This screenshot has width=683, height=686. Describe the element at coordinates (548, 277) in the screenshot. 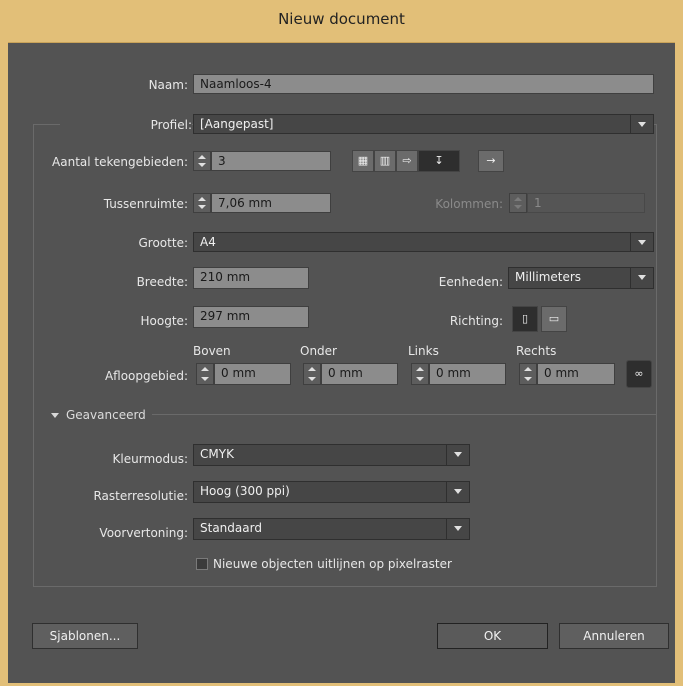

I see `eenheden-value: Millimeters` at that location.